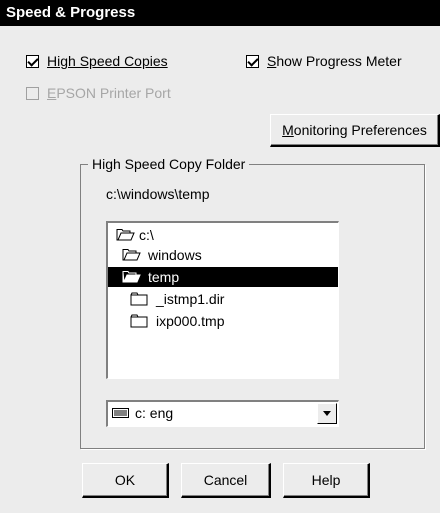  I want to click on help-button: Help, so click(326, 480).